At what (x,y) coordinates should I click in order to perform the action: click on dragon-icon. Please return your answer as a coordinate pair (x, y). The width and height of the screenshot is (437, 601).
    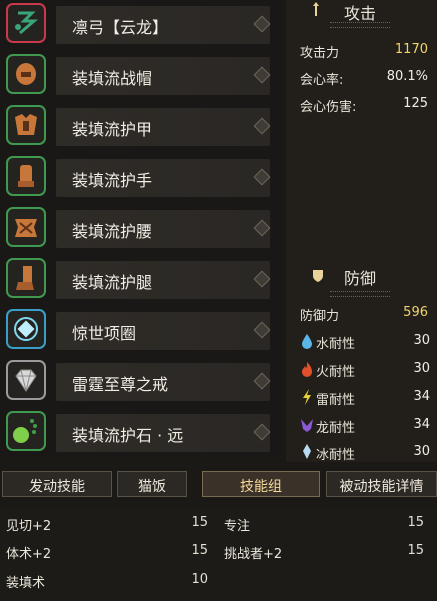
    Looking at the image, I should click on (307, 425).